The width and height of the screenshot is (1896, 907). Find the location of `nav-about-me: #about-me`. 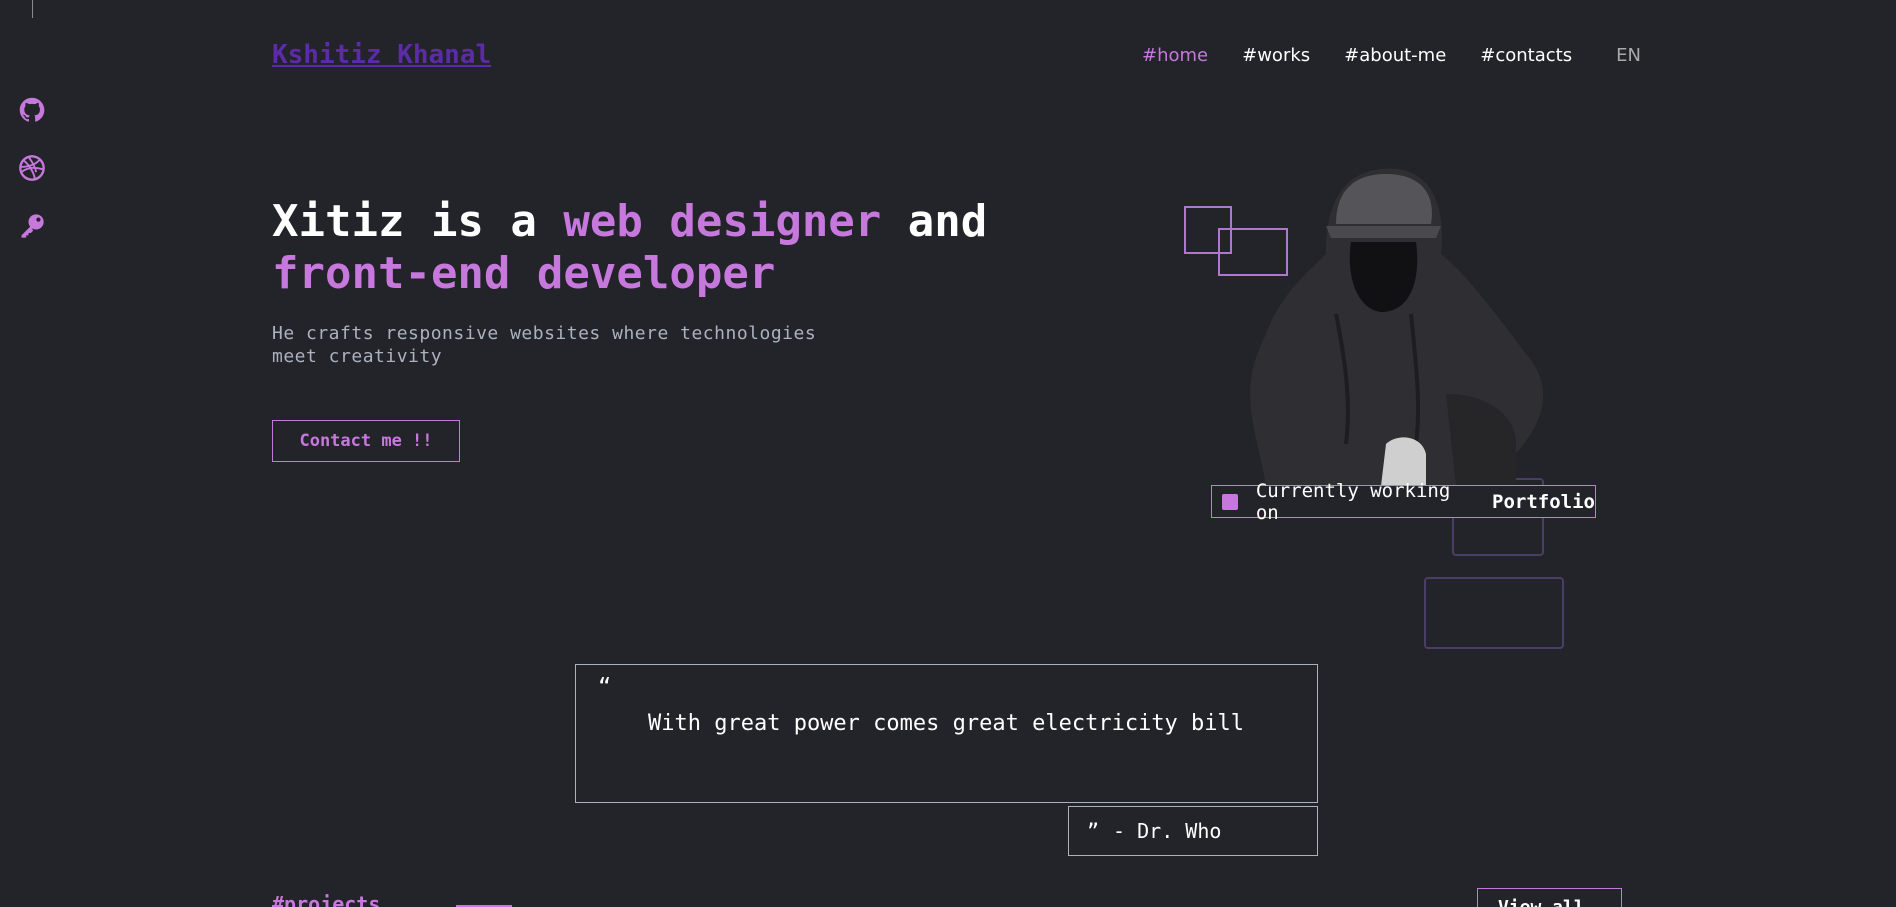

nav-about-me: #about-me is located at coordinates (1395, 55).